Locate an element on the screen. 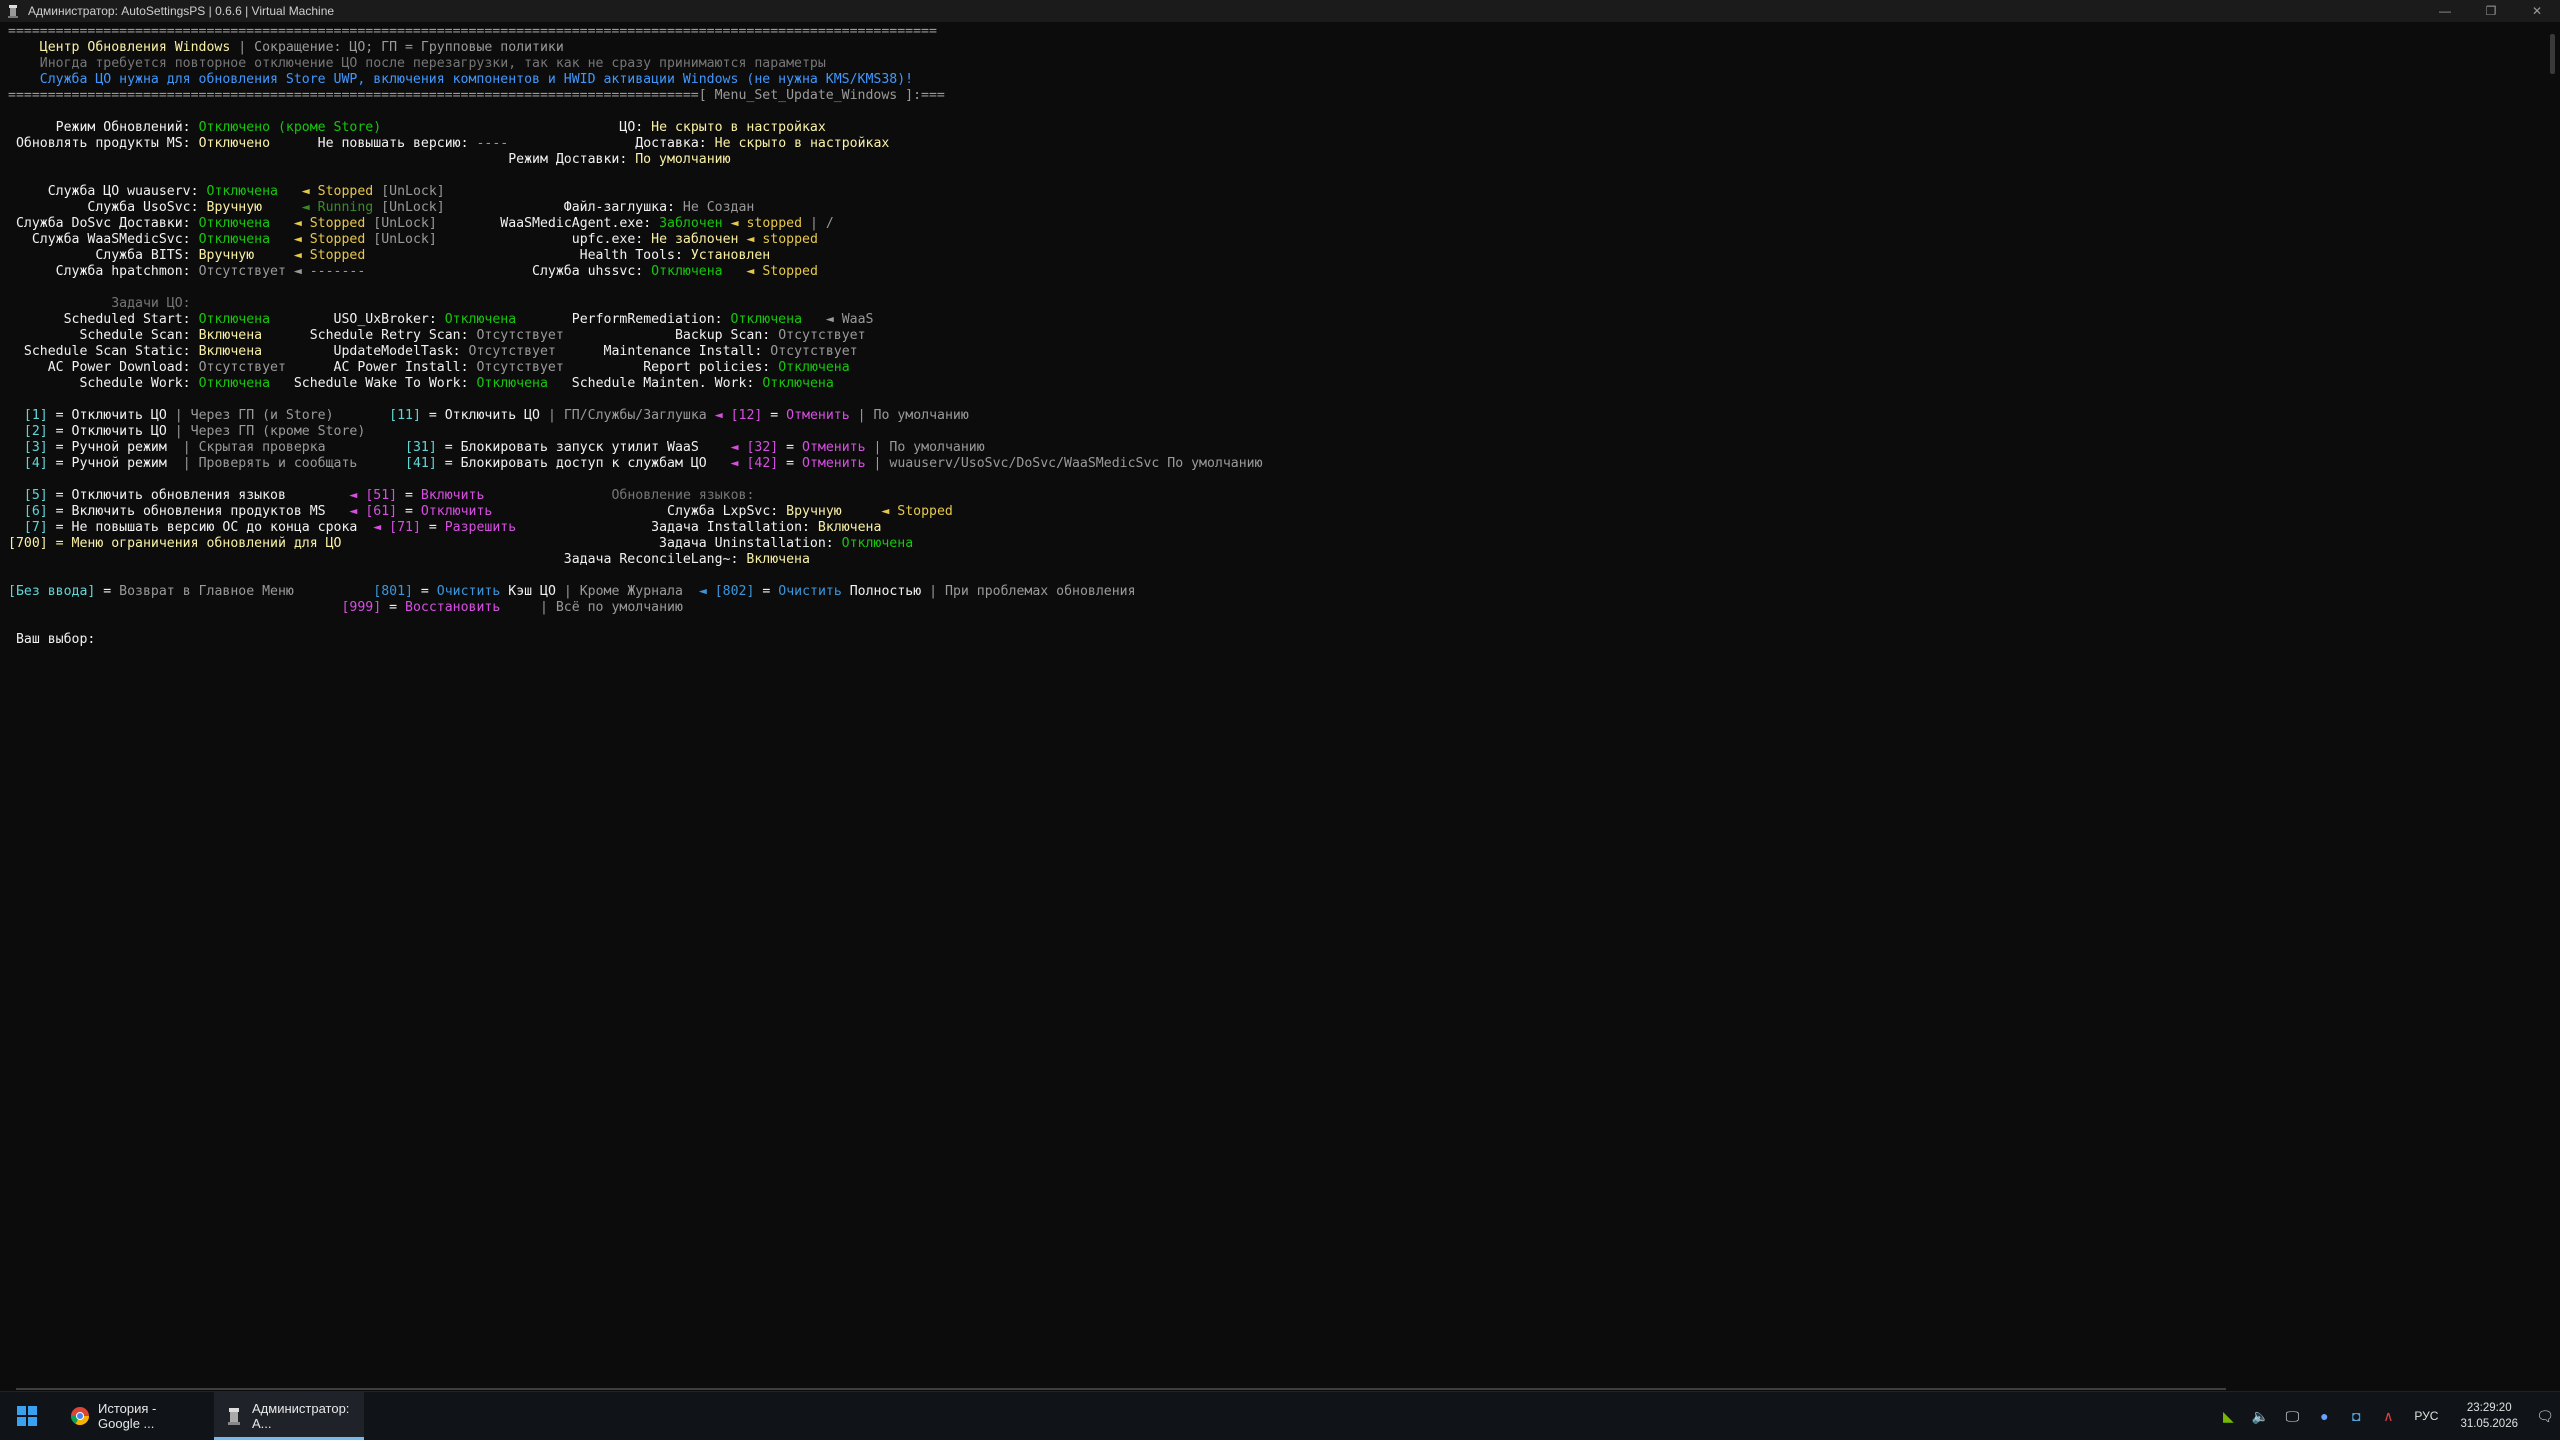 This screenshot has height=1440, width=2560. language-indicator: РУС is located at coordinates (2426, 1416).